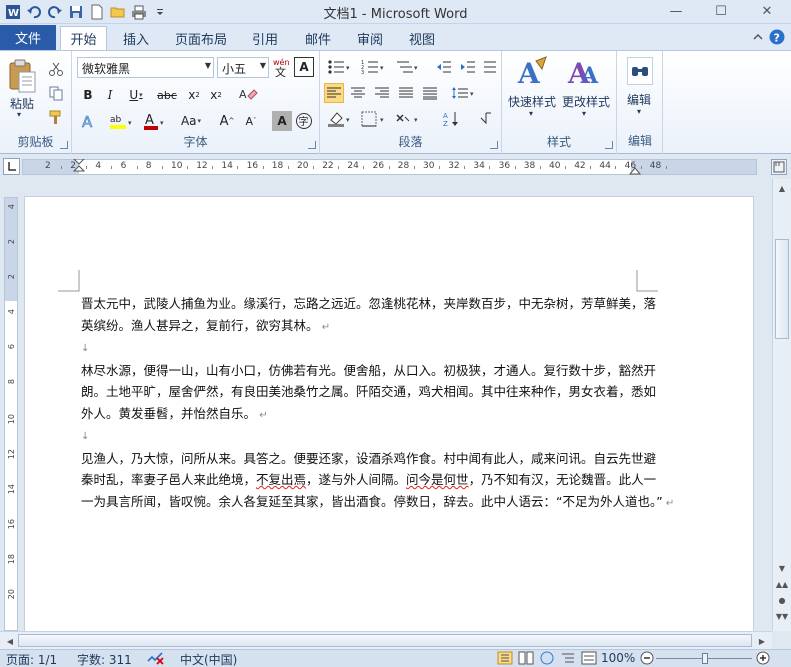 The width and height of the screenshot is (791, 667). Describe the element at coordinates (318, 38) in the screenshot. I see `tab-mailings: 邮件` at that location.